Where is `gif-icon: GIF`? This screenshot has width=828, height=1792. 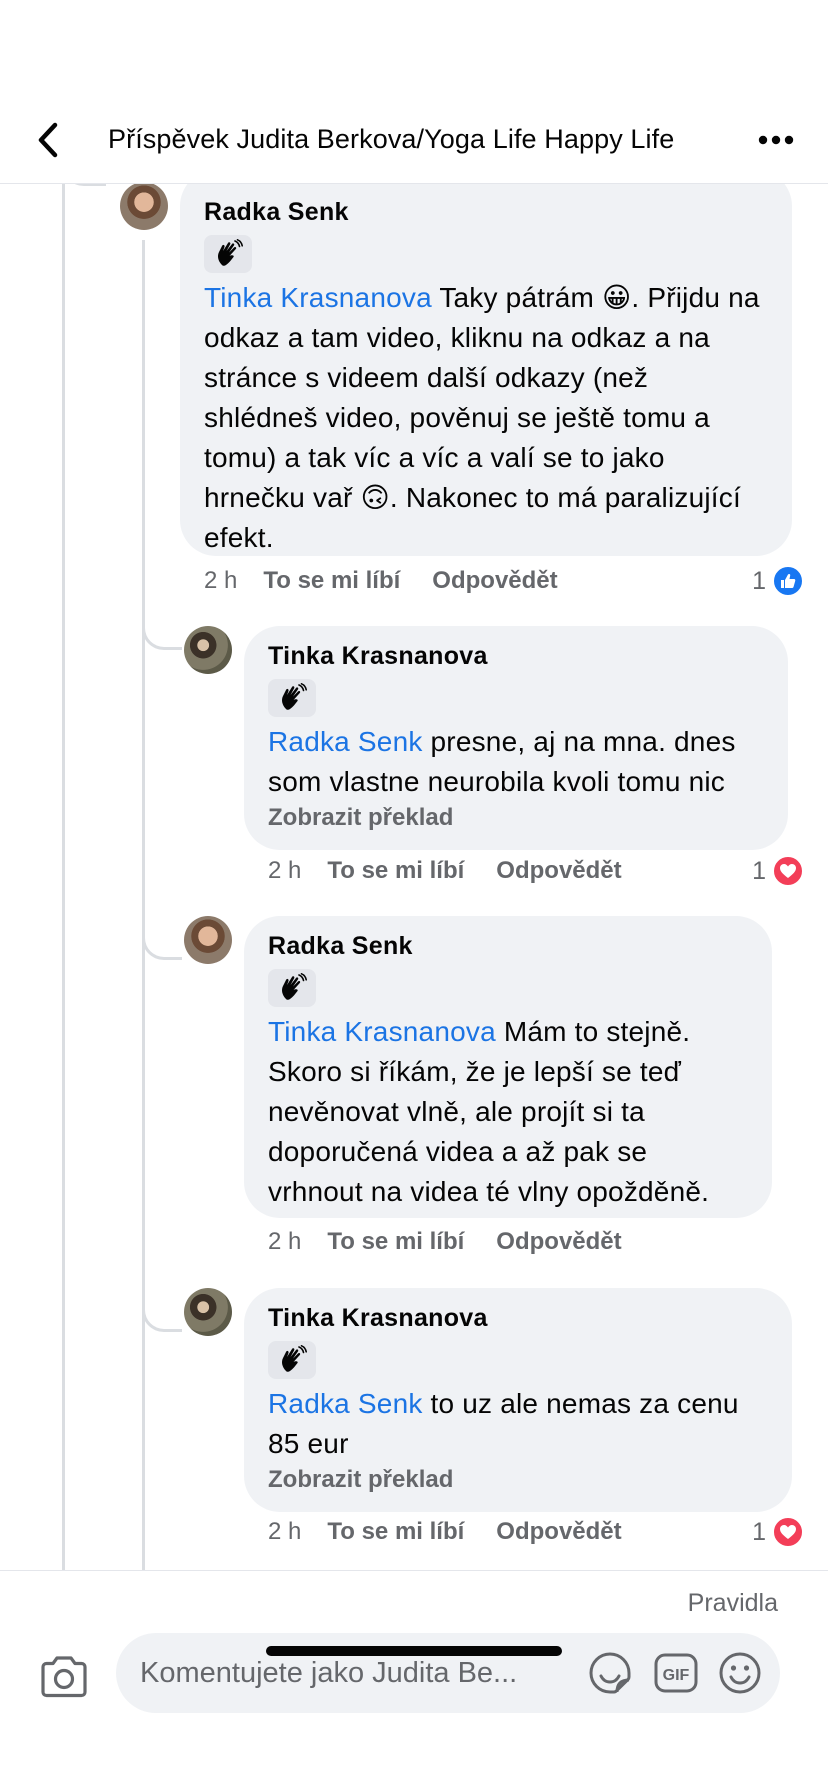
gif-icon: GIF is located at coordinates (676, 1673).